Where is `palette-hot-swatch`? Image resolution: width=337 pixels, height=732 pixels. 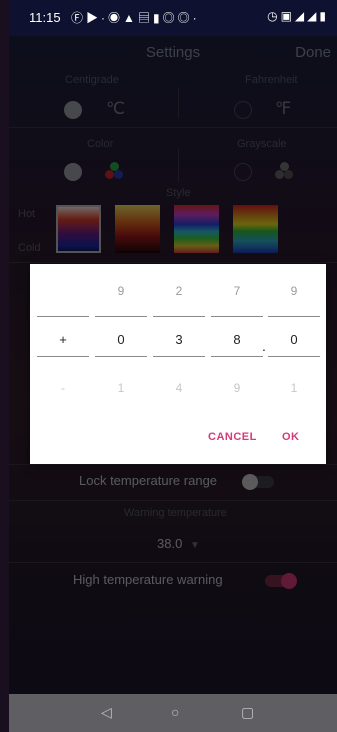
palette-hot-swatch is located at coordinates (137, 229).